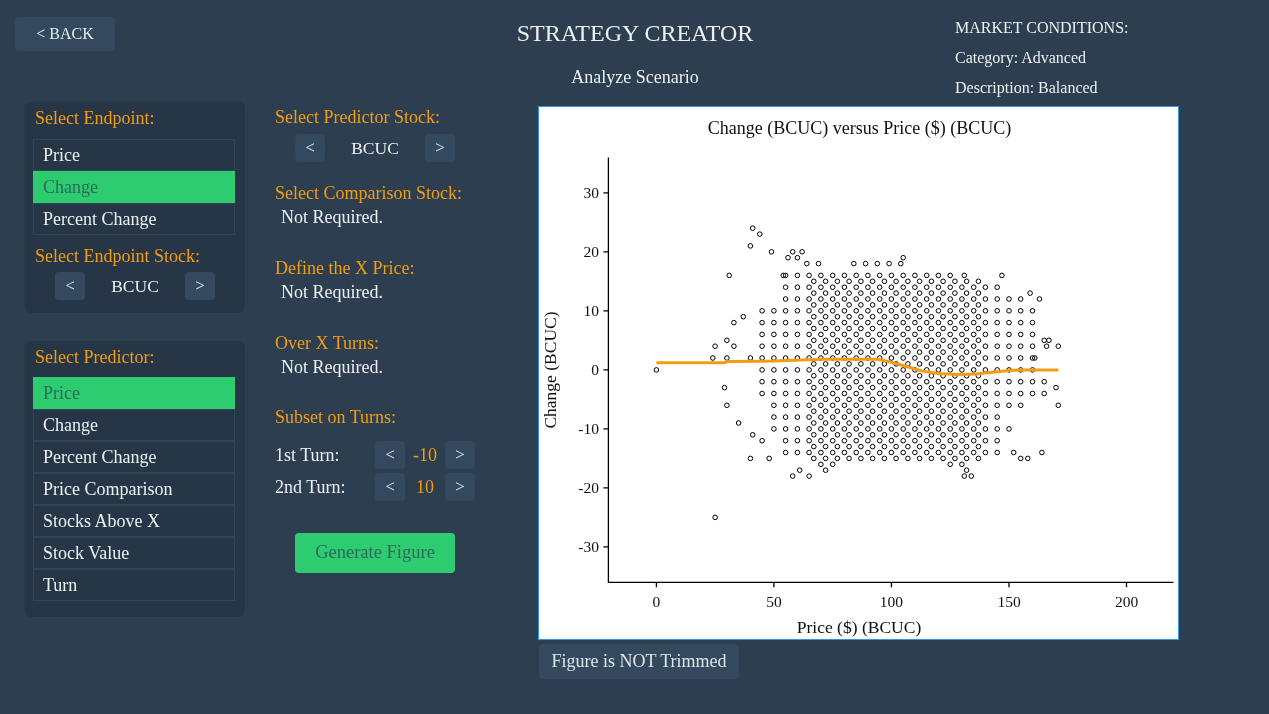 The image size is (1269, 714). Describe the element at coordinates (425, 455) in the screenshot. I see `turn-value: -10` at that location.